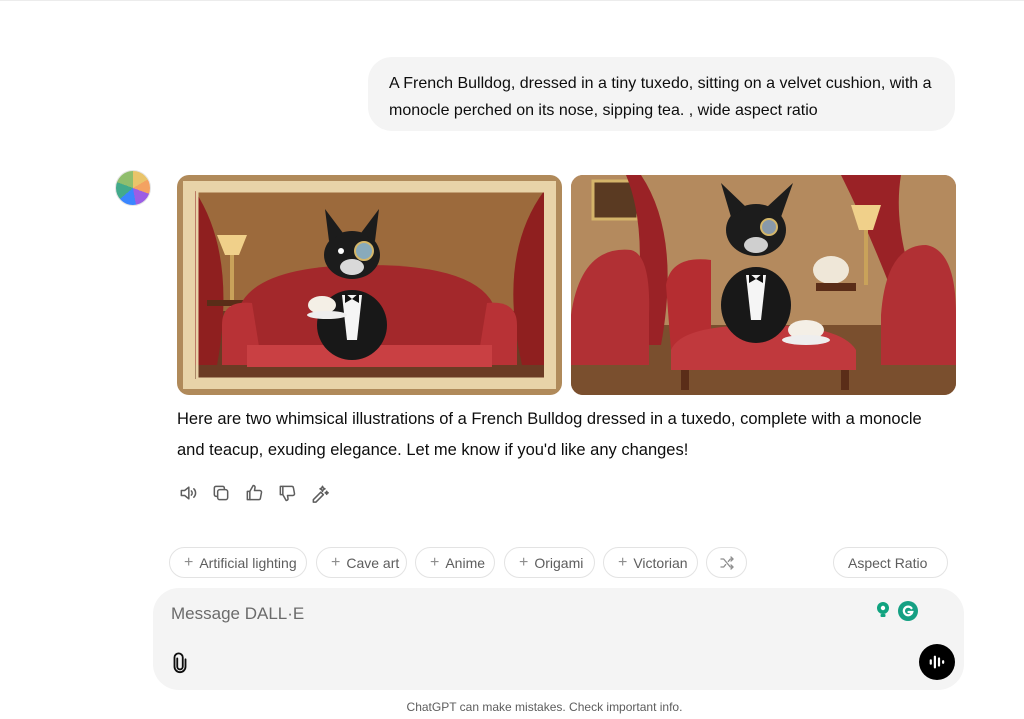 The height and width of the screenshot is (719, 1024). What do you see at coordinates (180, 663) in the screenshot?
I see `paperclip-icon` at bounding box center [180, 663].